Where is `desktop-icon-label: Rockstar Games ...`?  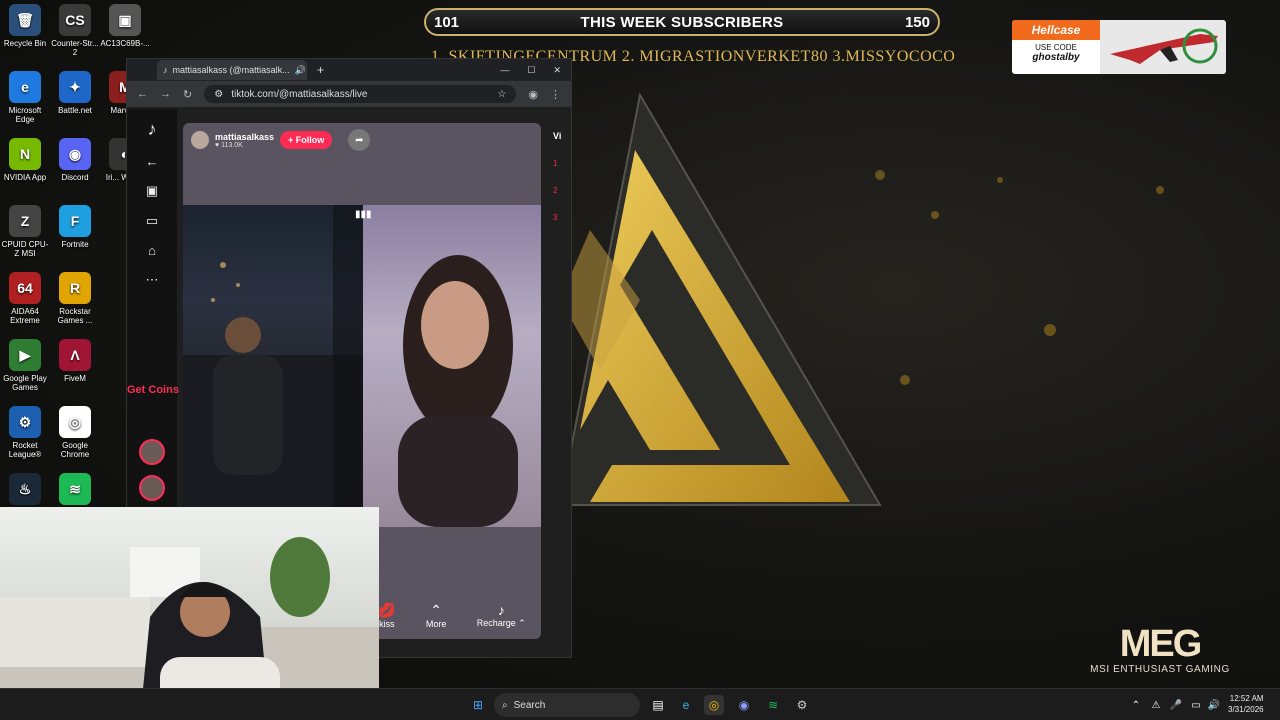 desktop-icon-label: Rockstar Games ... is located at coordinates (75, 316).